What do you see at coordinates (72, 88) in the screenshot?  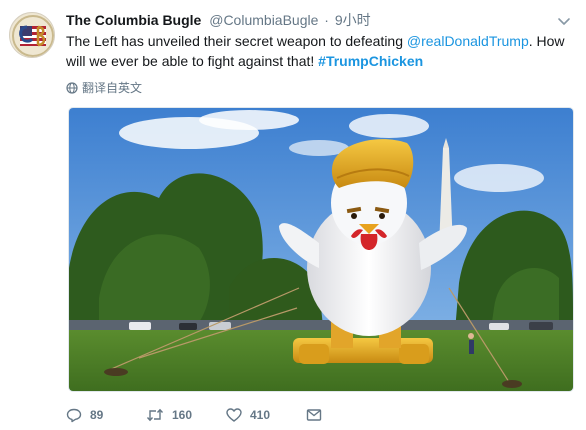 I see `globe-icon` at bounding box center [72, 88].